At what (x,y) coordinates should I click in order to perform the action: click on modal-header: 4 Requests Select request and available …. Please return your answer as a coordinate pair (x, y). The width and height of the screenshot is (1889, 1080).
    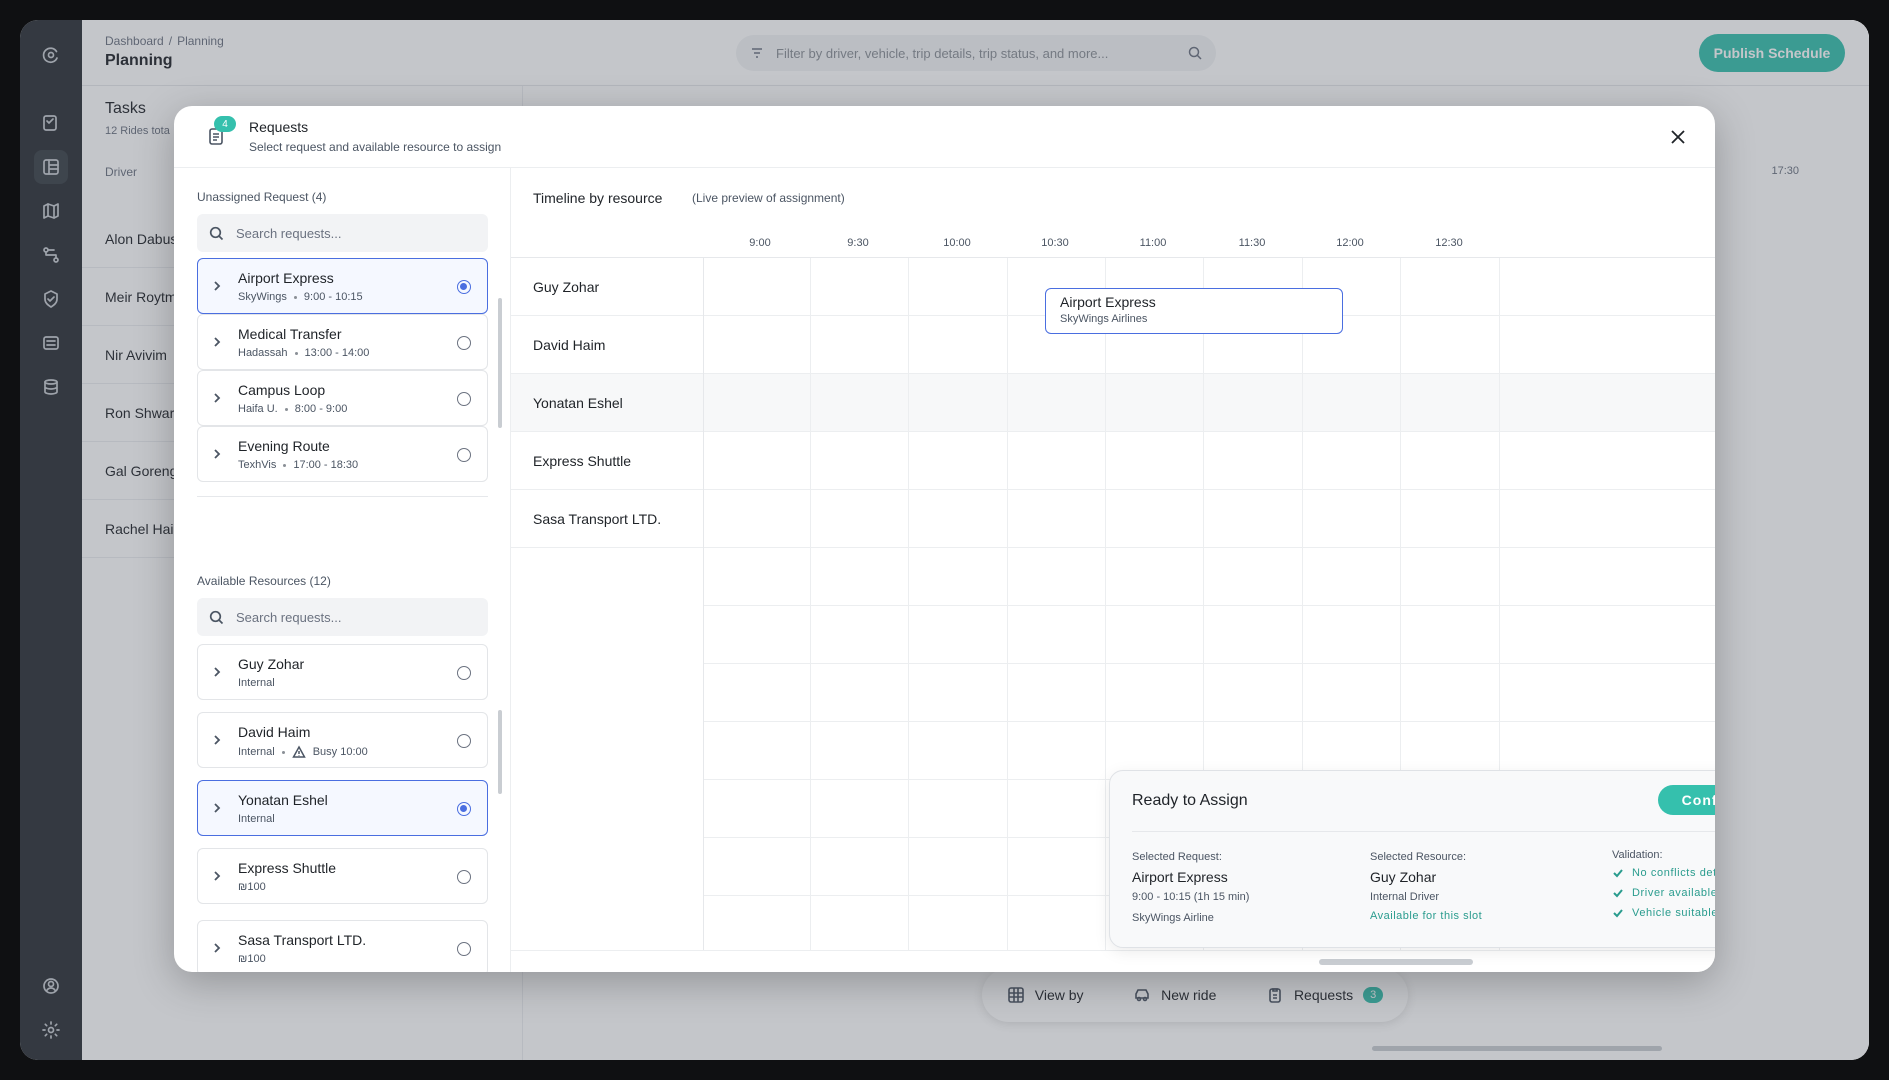
    Looking at the image, I should click on (944, 137).